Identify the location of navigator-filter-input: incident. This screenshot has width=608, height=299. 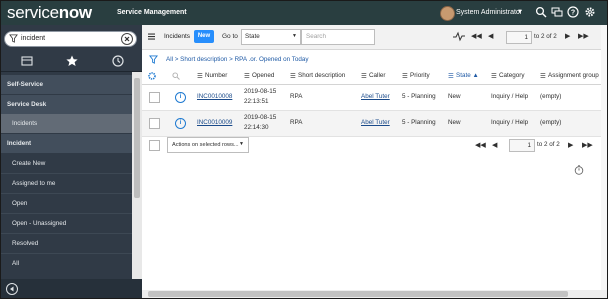
(70, 39).